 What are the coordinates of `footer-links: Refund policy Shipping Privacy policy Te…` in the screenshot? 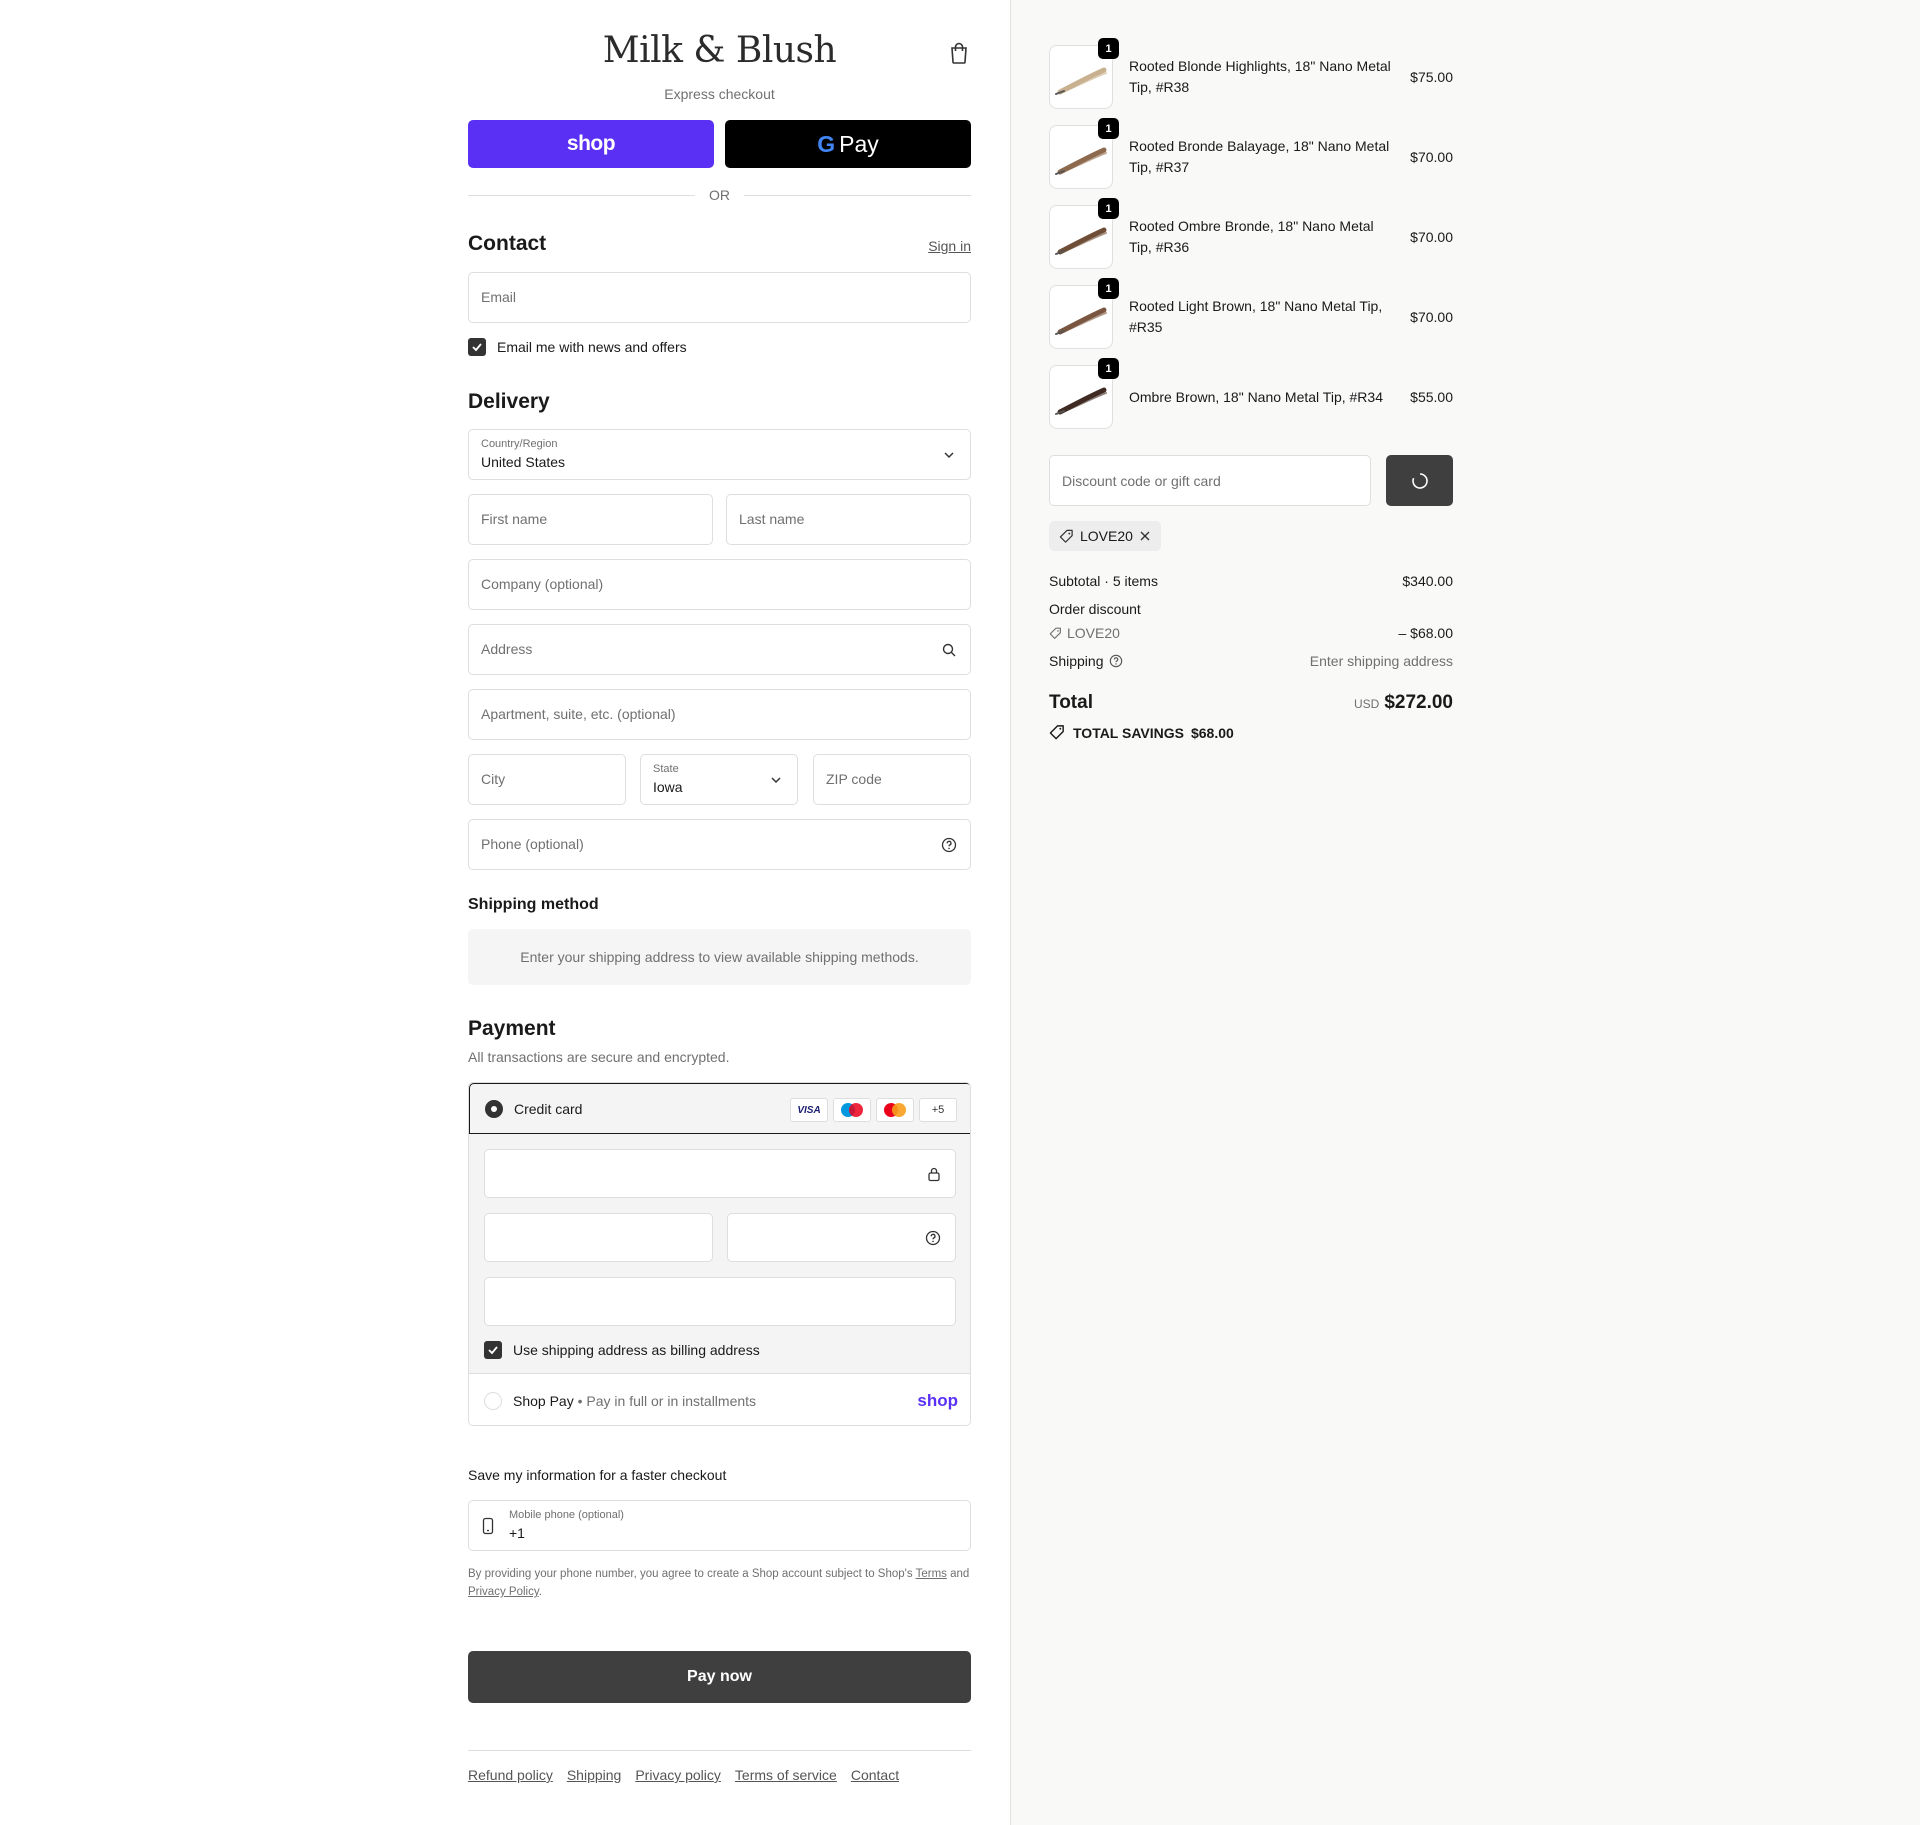 It's located at (683, 1775).